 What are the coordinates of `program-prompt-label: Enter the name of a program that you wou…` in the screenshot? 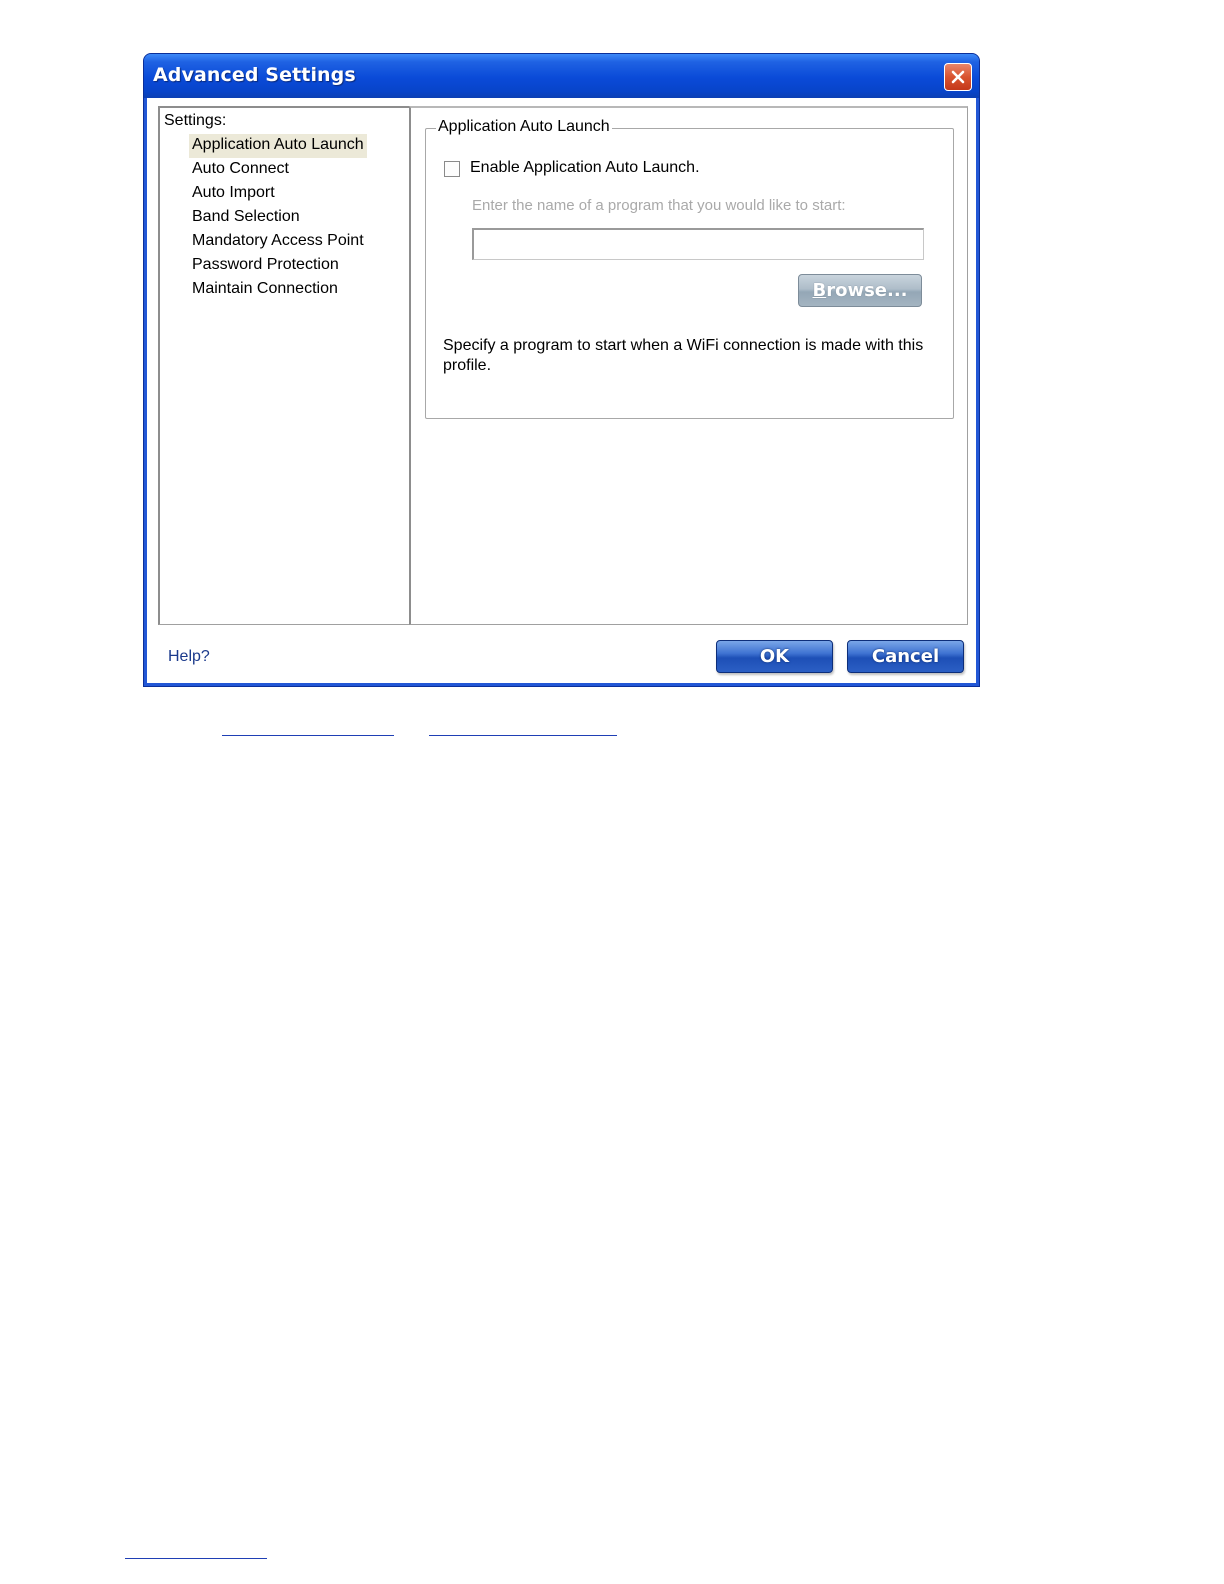 It's located at (659, 205).